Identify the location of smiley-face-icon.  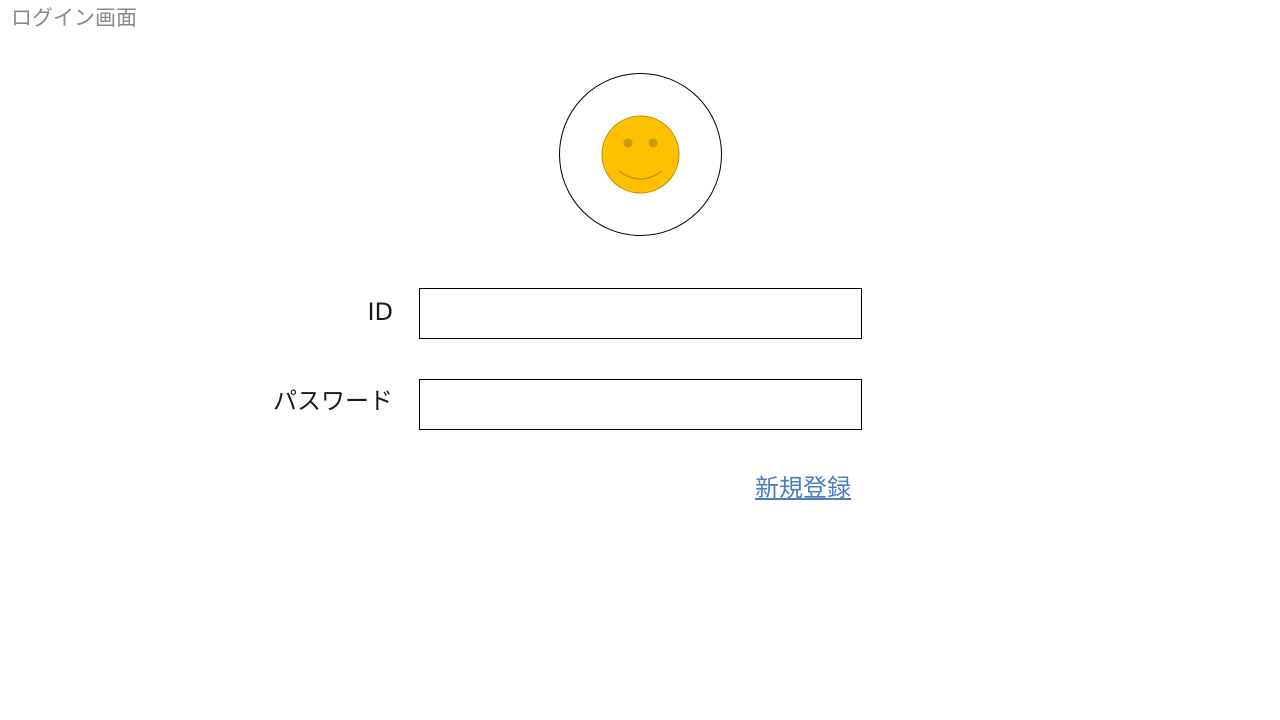
(640, 154).